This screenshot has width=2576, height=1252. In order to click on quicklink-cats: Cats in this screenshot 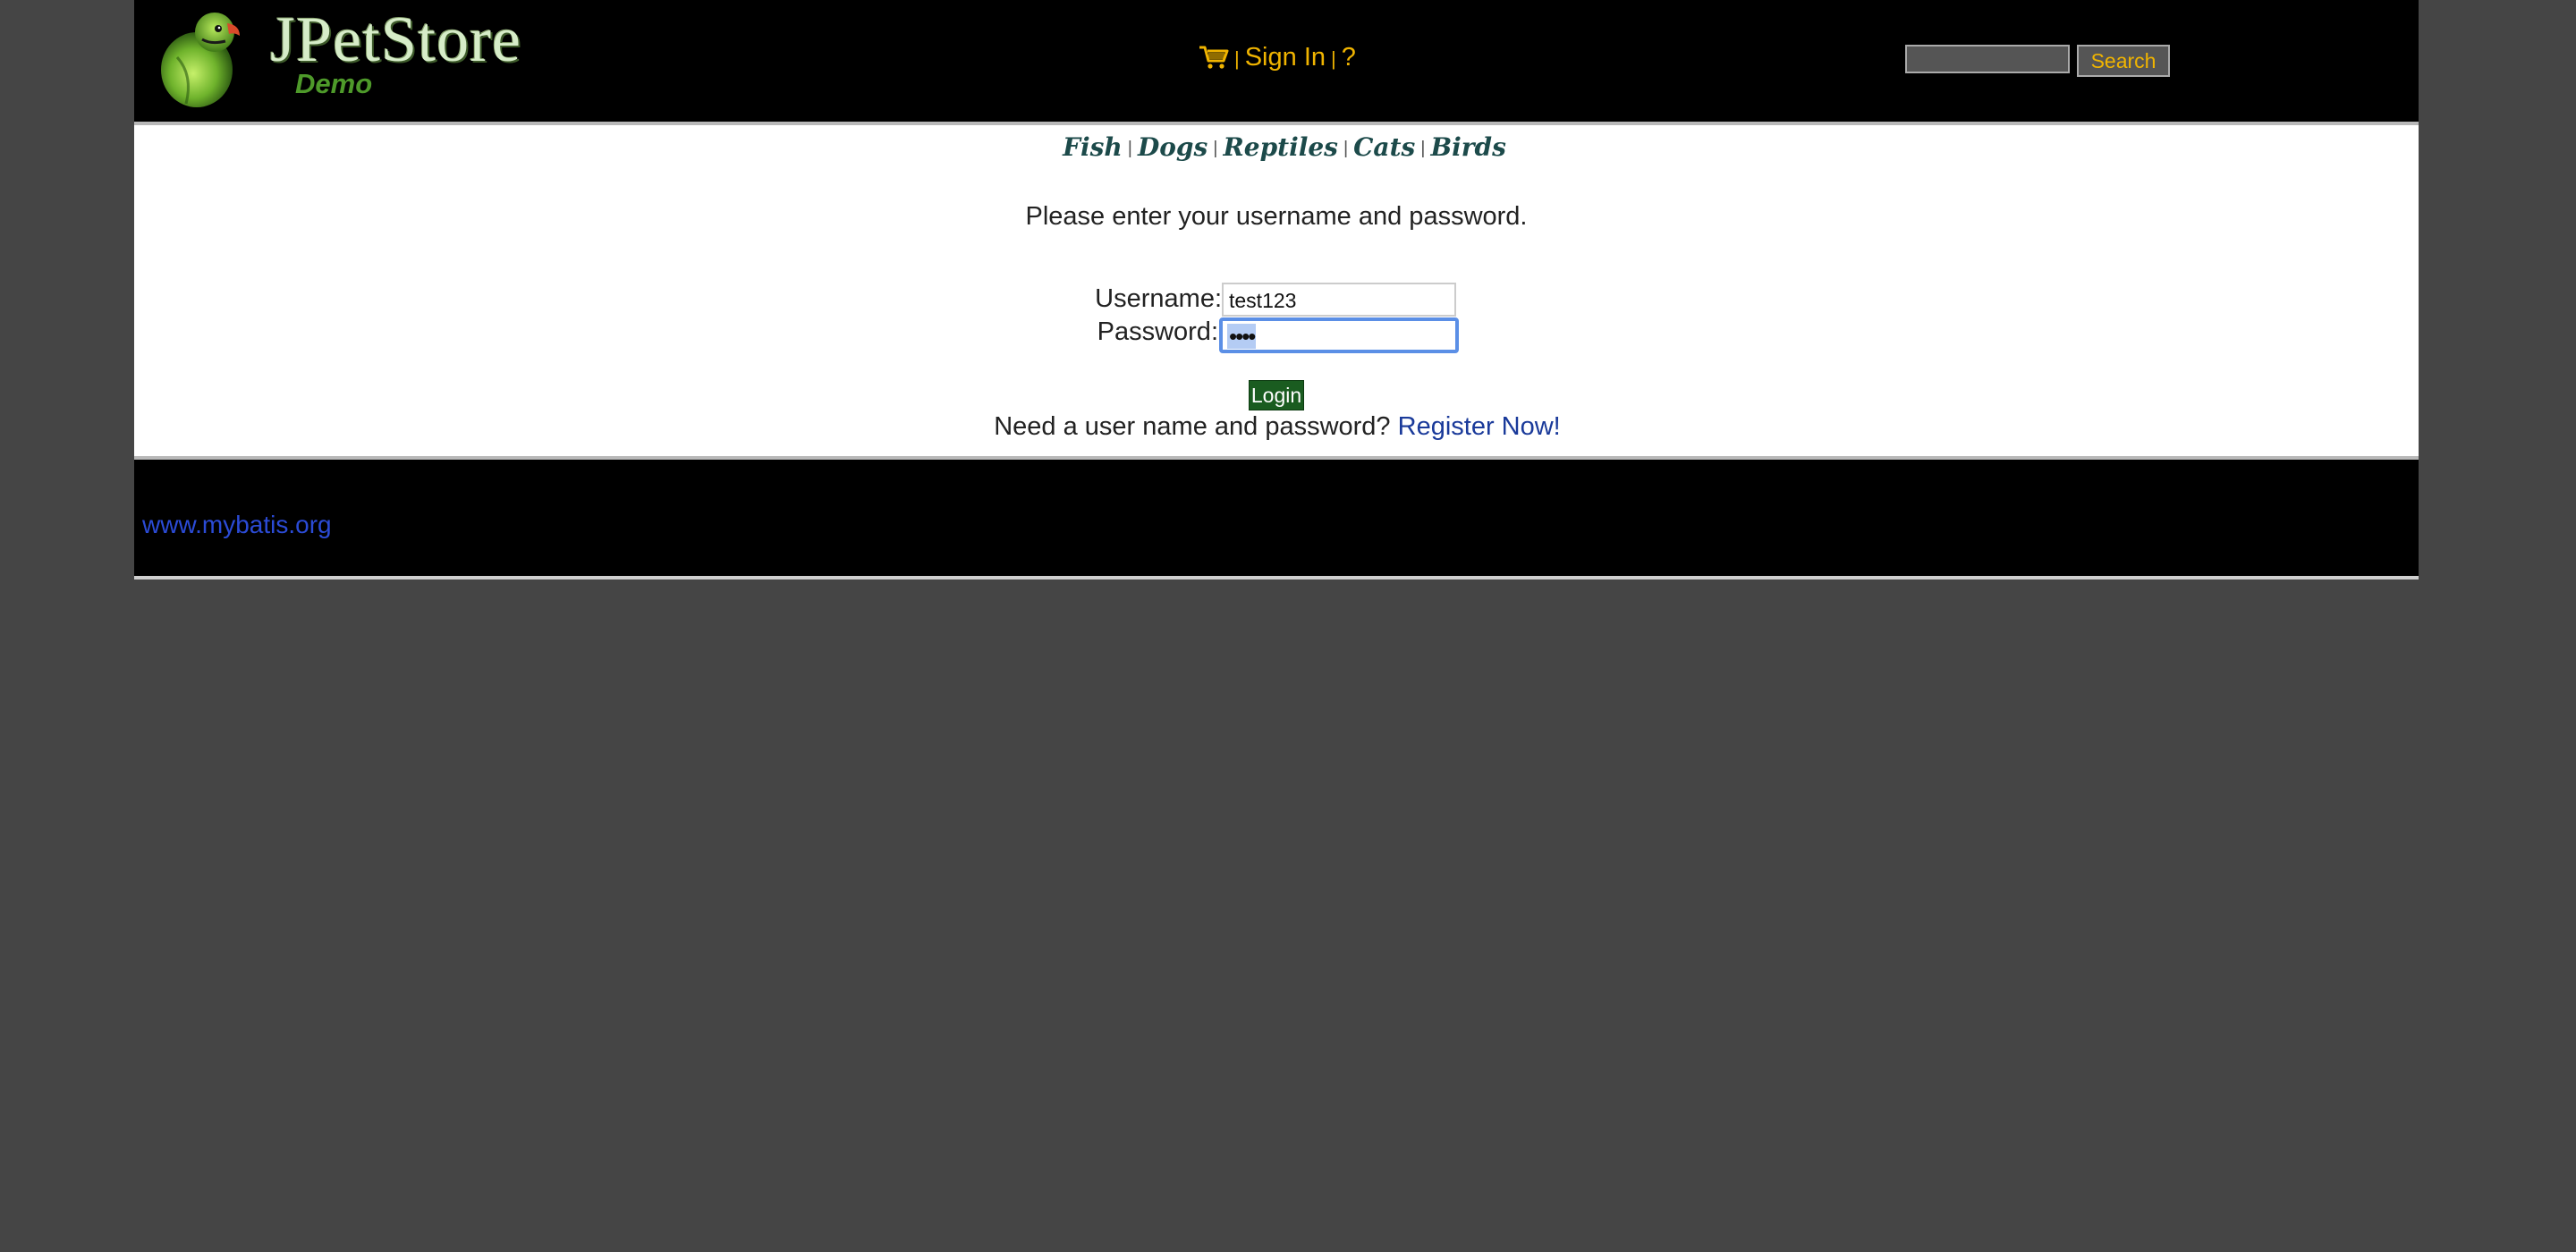, I will do `click(1384, 147)`.